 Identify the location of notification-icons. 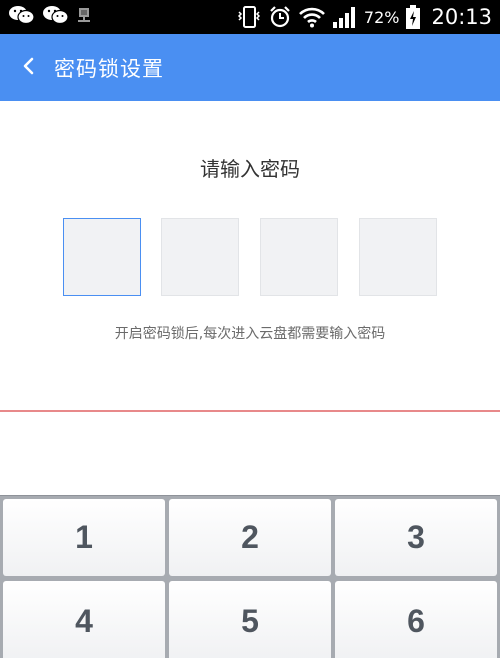
(50, 17).